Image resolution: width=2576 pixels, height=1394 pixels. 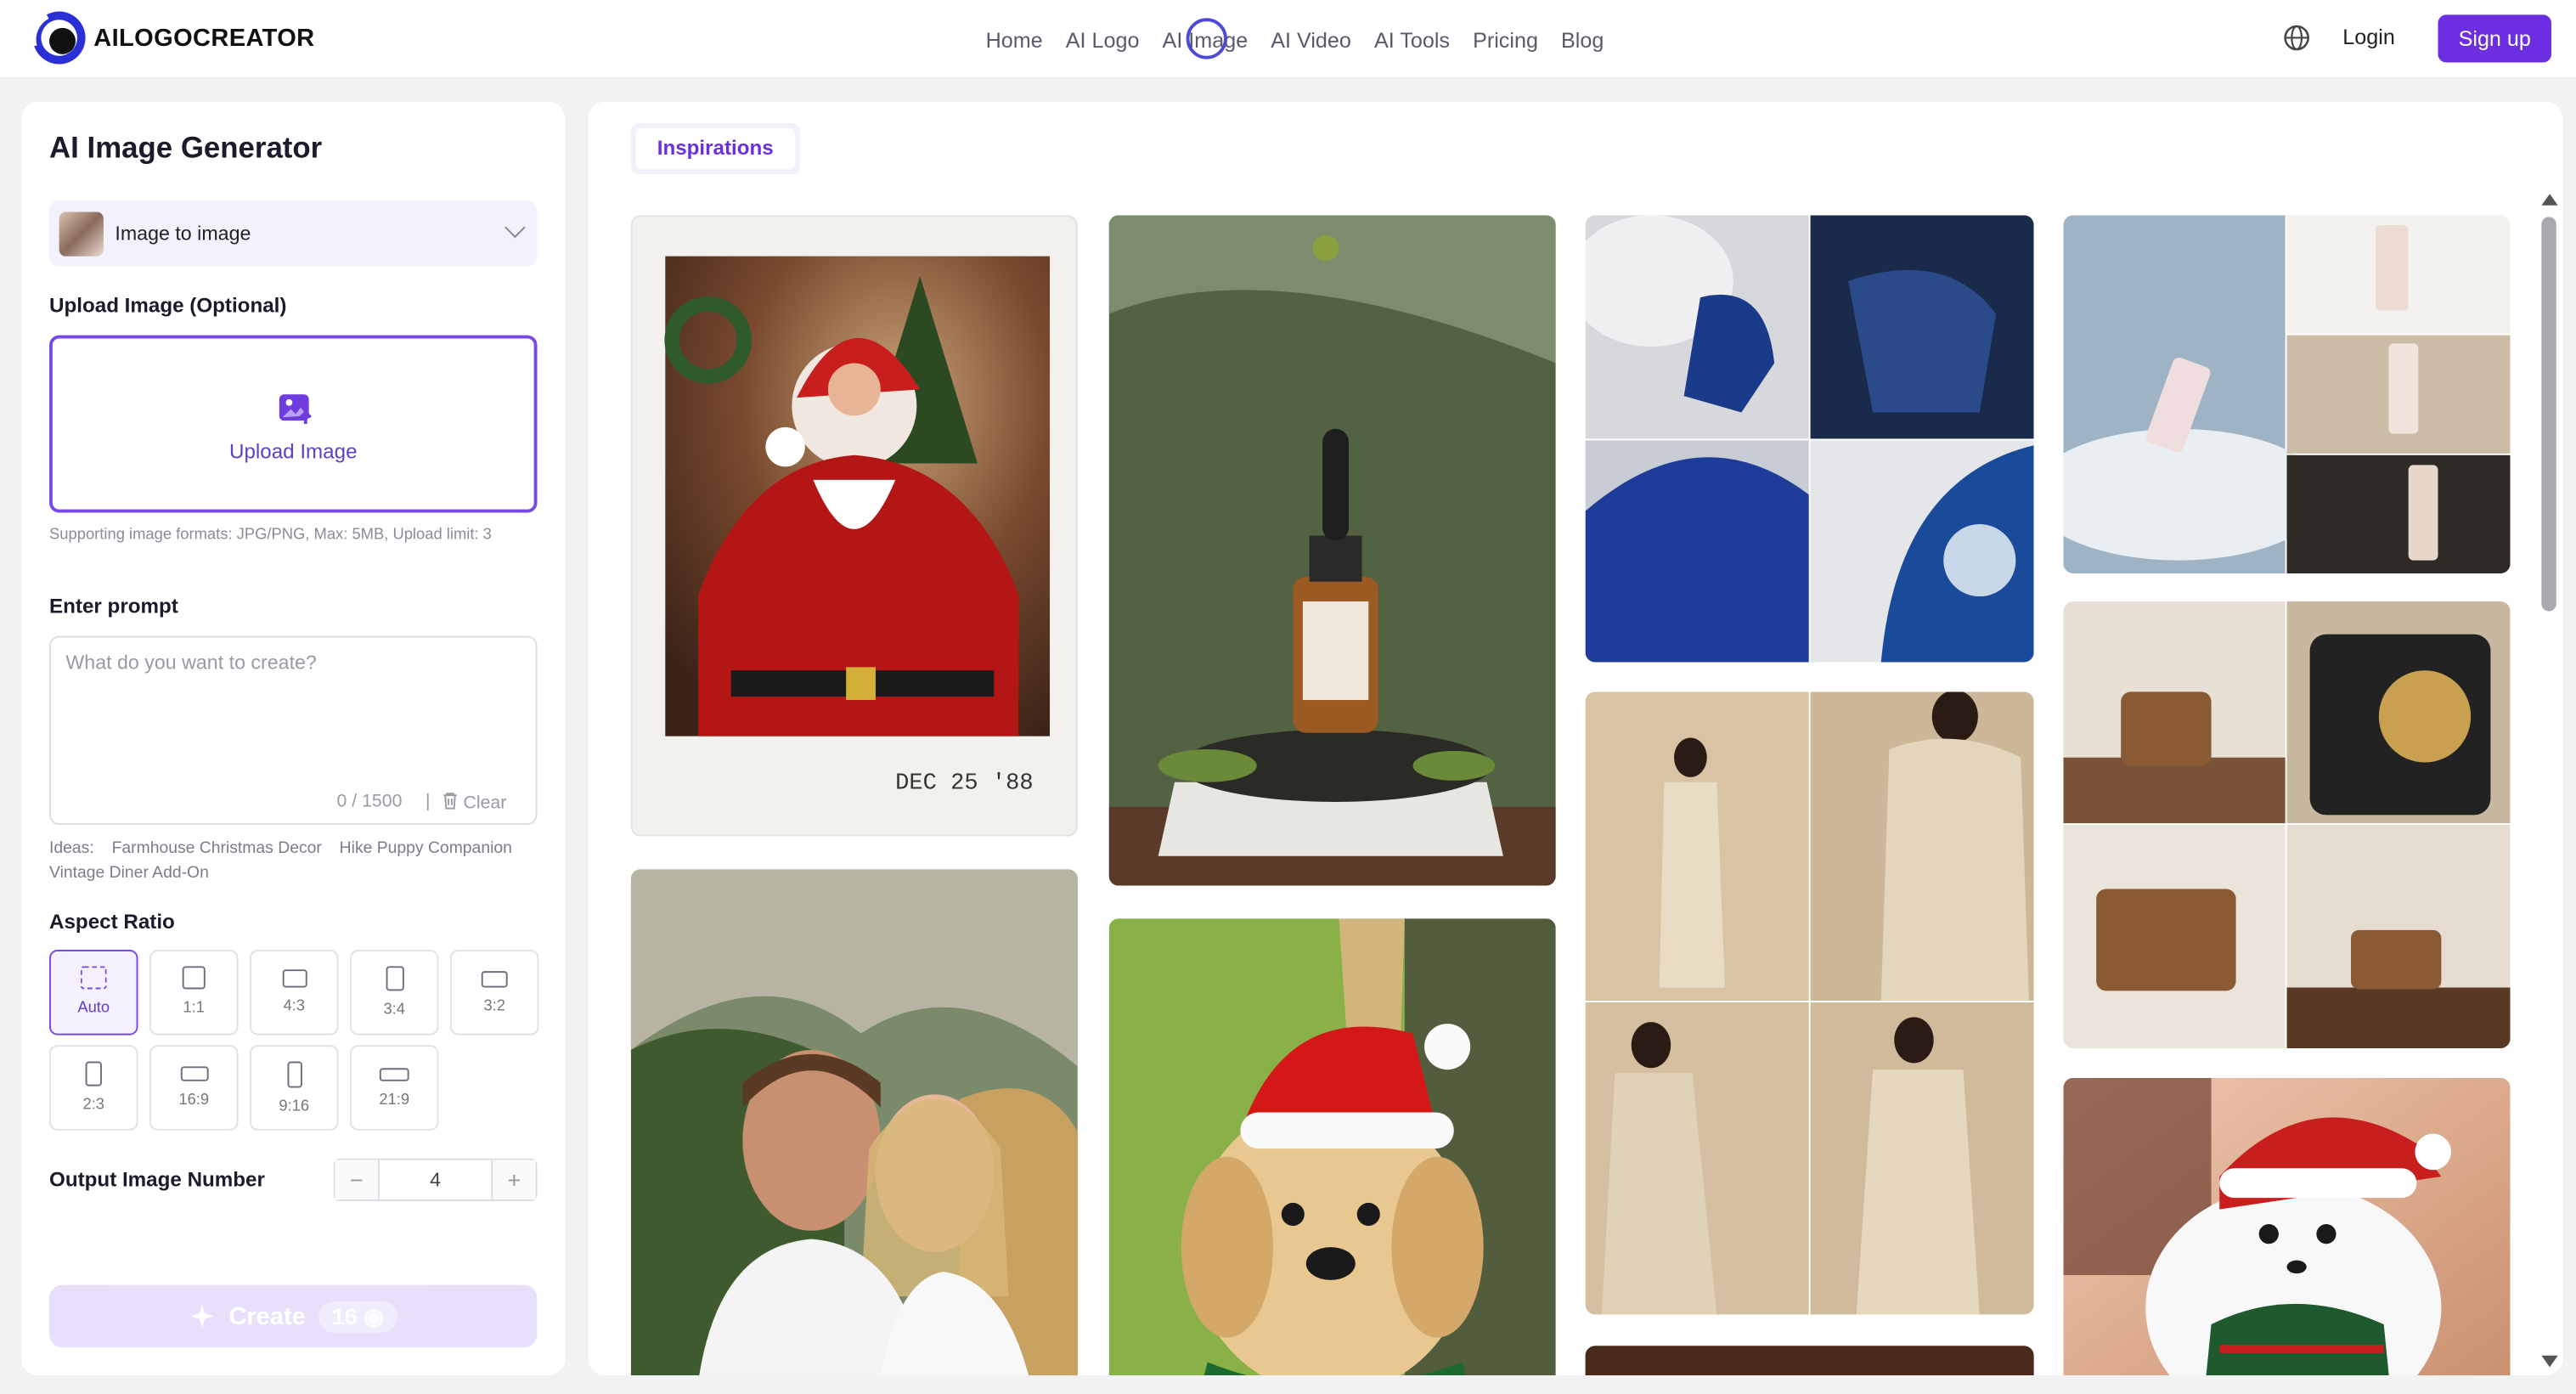 I want to click on idea-chip: Vintage Diner Add-On, so click(x=129, y=873).